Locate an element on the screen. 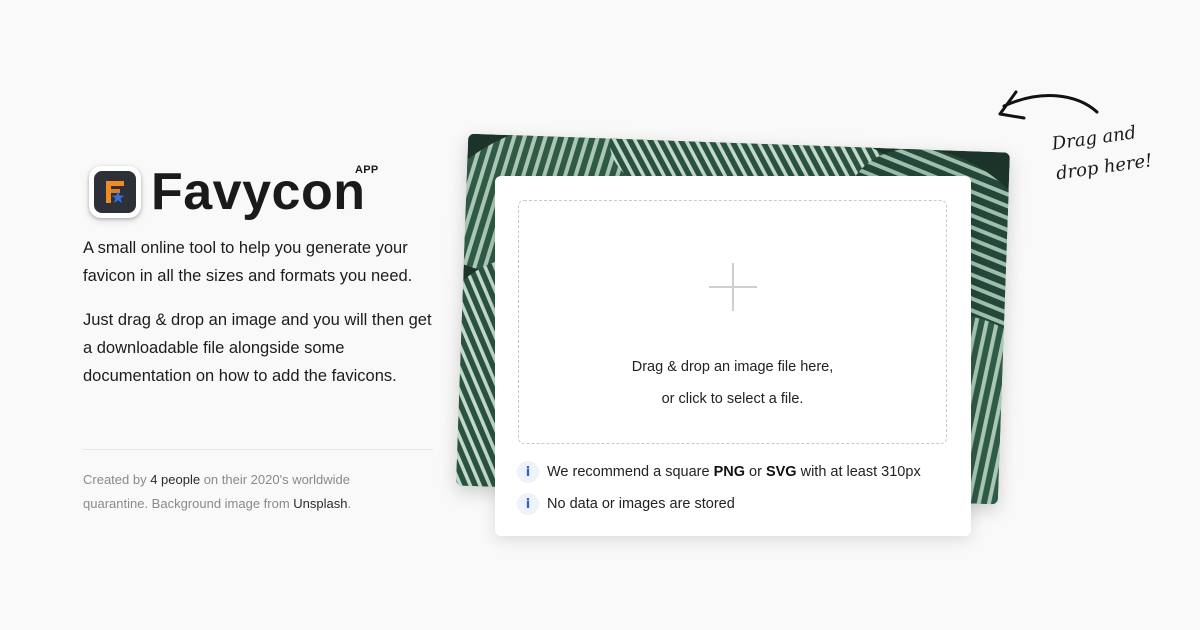 The image size is (1200, 630). info-privacy: i No data or images are stored is located at coordinates (626, 504).